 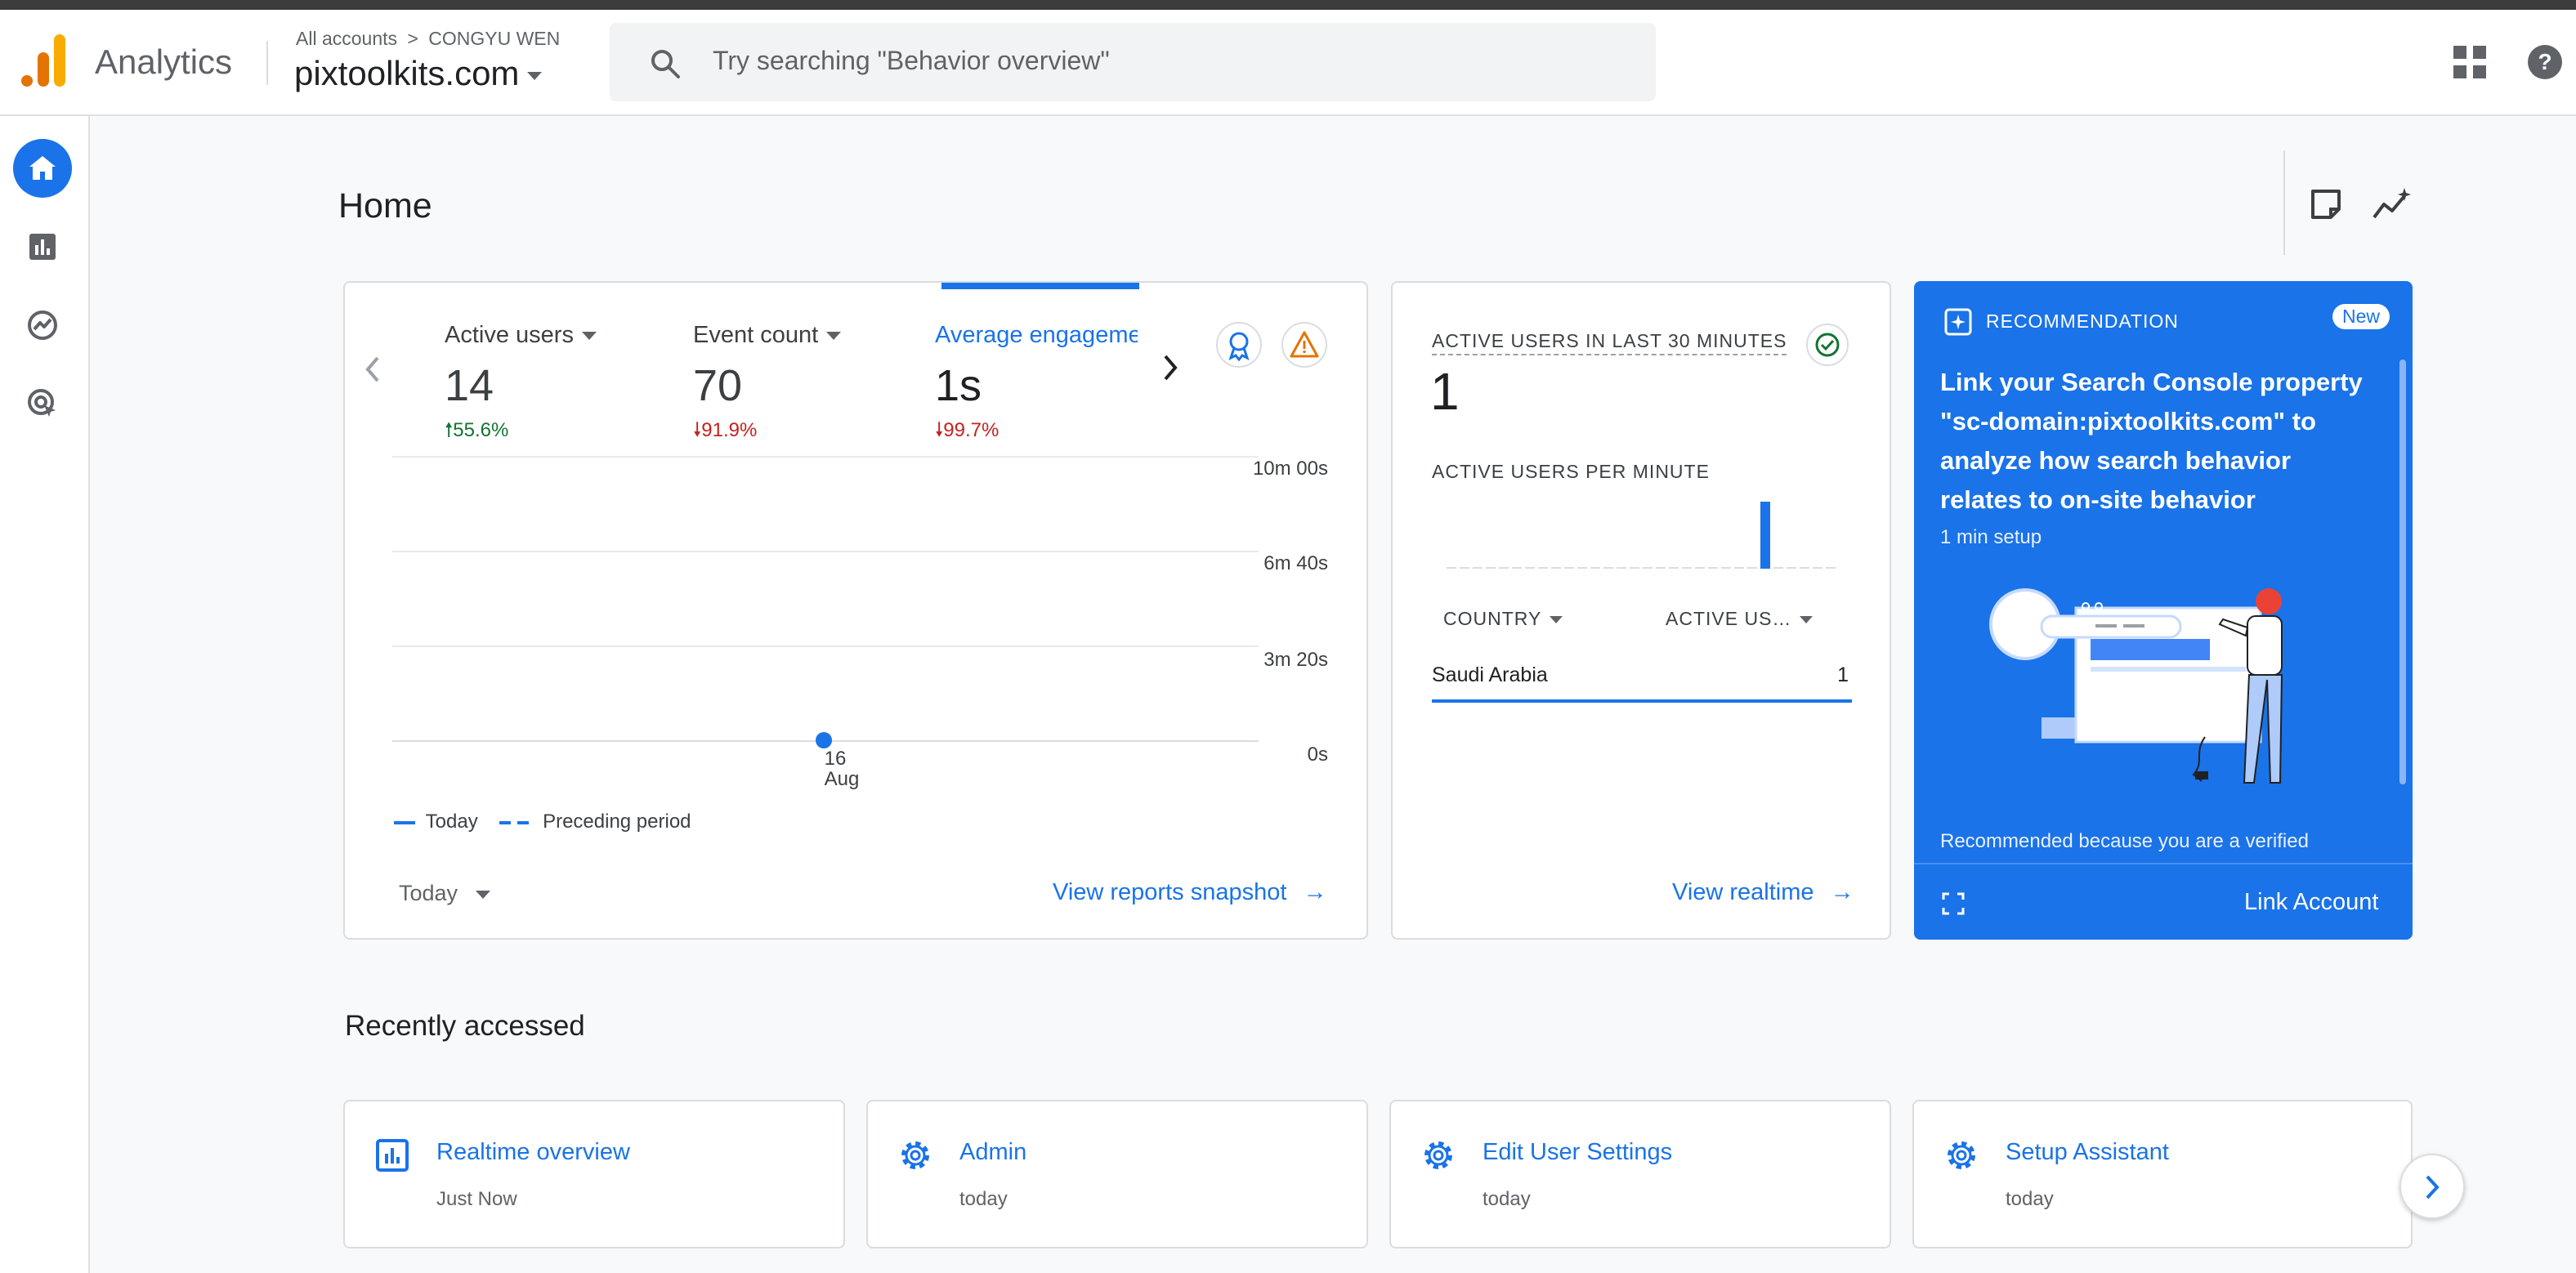 What do you see at coordinates (1438, 1155) in the screenshot?
I see `gear-icon` at bounding box center [1438, 1155].